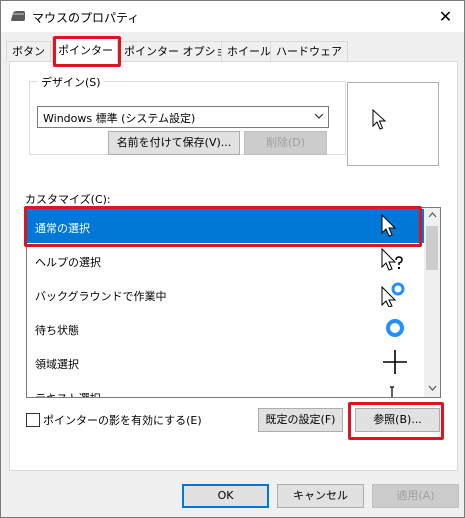 This screenshot has height=518, width=465. What do you see at coordinates (86, 18) in the screenshot?
I see `window-title: マウスのプロパティ` at bounding box center [86, 18].